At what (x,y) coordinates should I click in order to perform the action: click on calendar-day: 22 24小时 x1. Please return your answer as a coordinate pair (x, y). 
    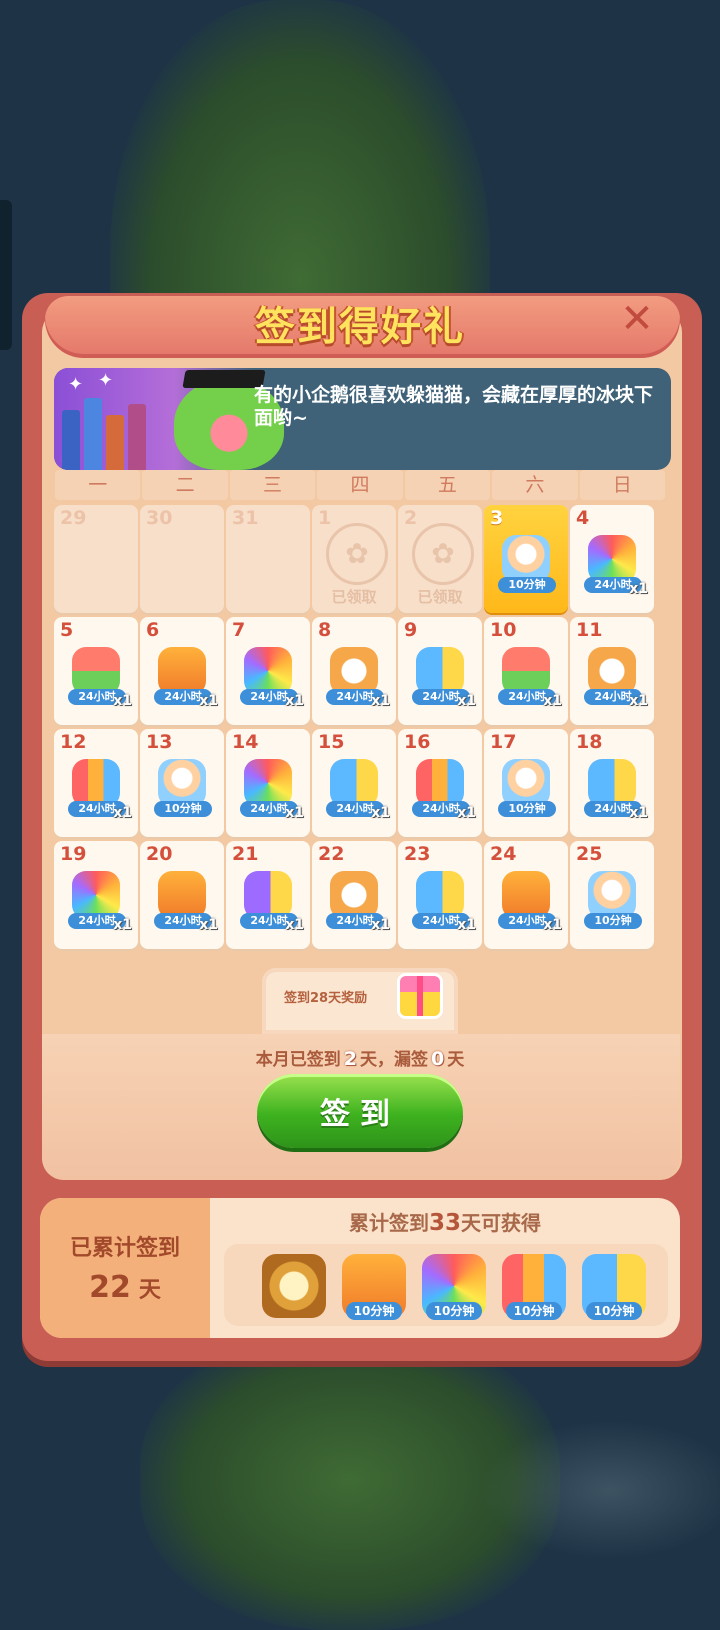
    Looking at the image, I should click on (354, 895).